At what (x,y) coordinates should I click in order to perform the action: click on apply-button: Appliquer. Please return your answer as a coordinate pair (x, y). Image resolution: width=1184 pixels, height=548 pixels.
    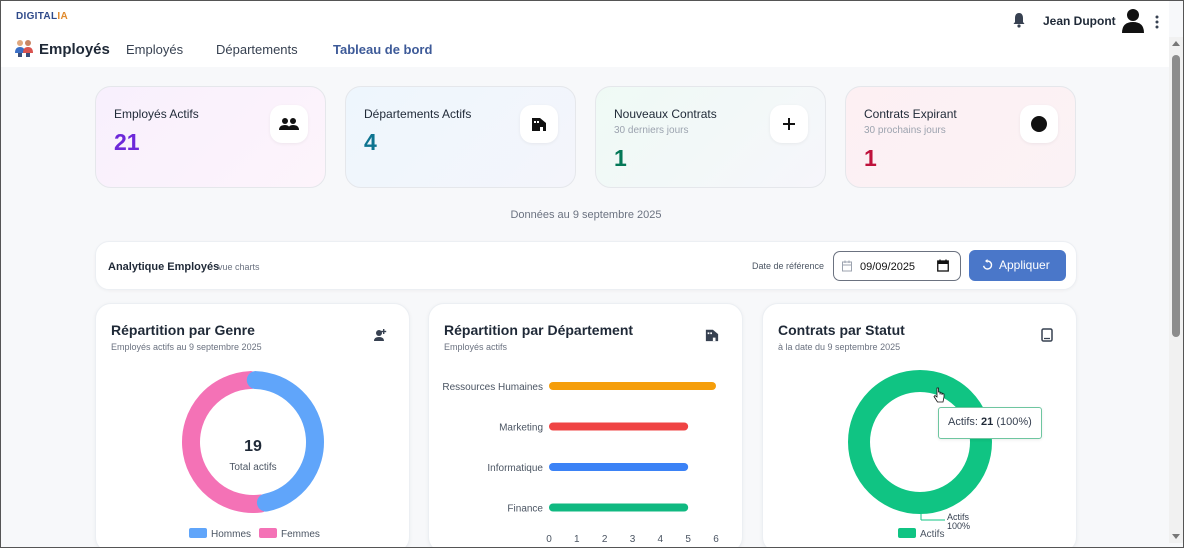
    Looking at the image, I should click on (1017, 265).